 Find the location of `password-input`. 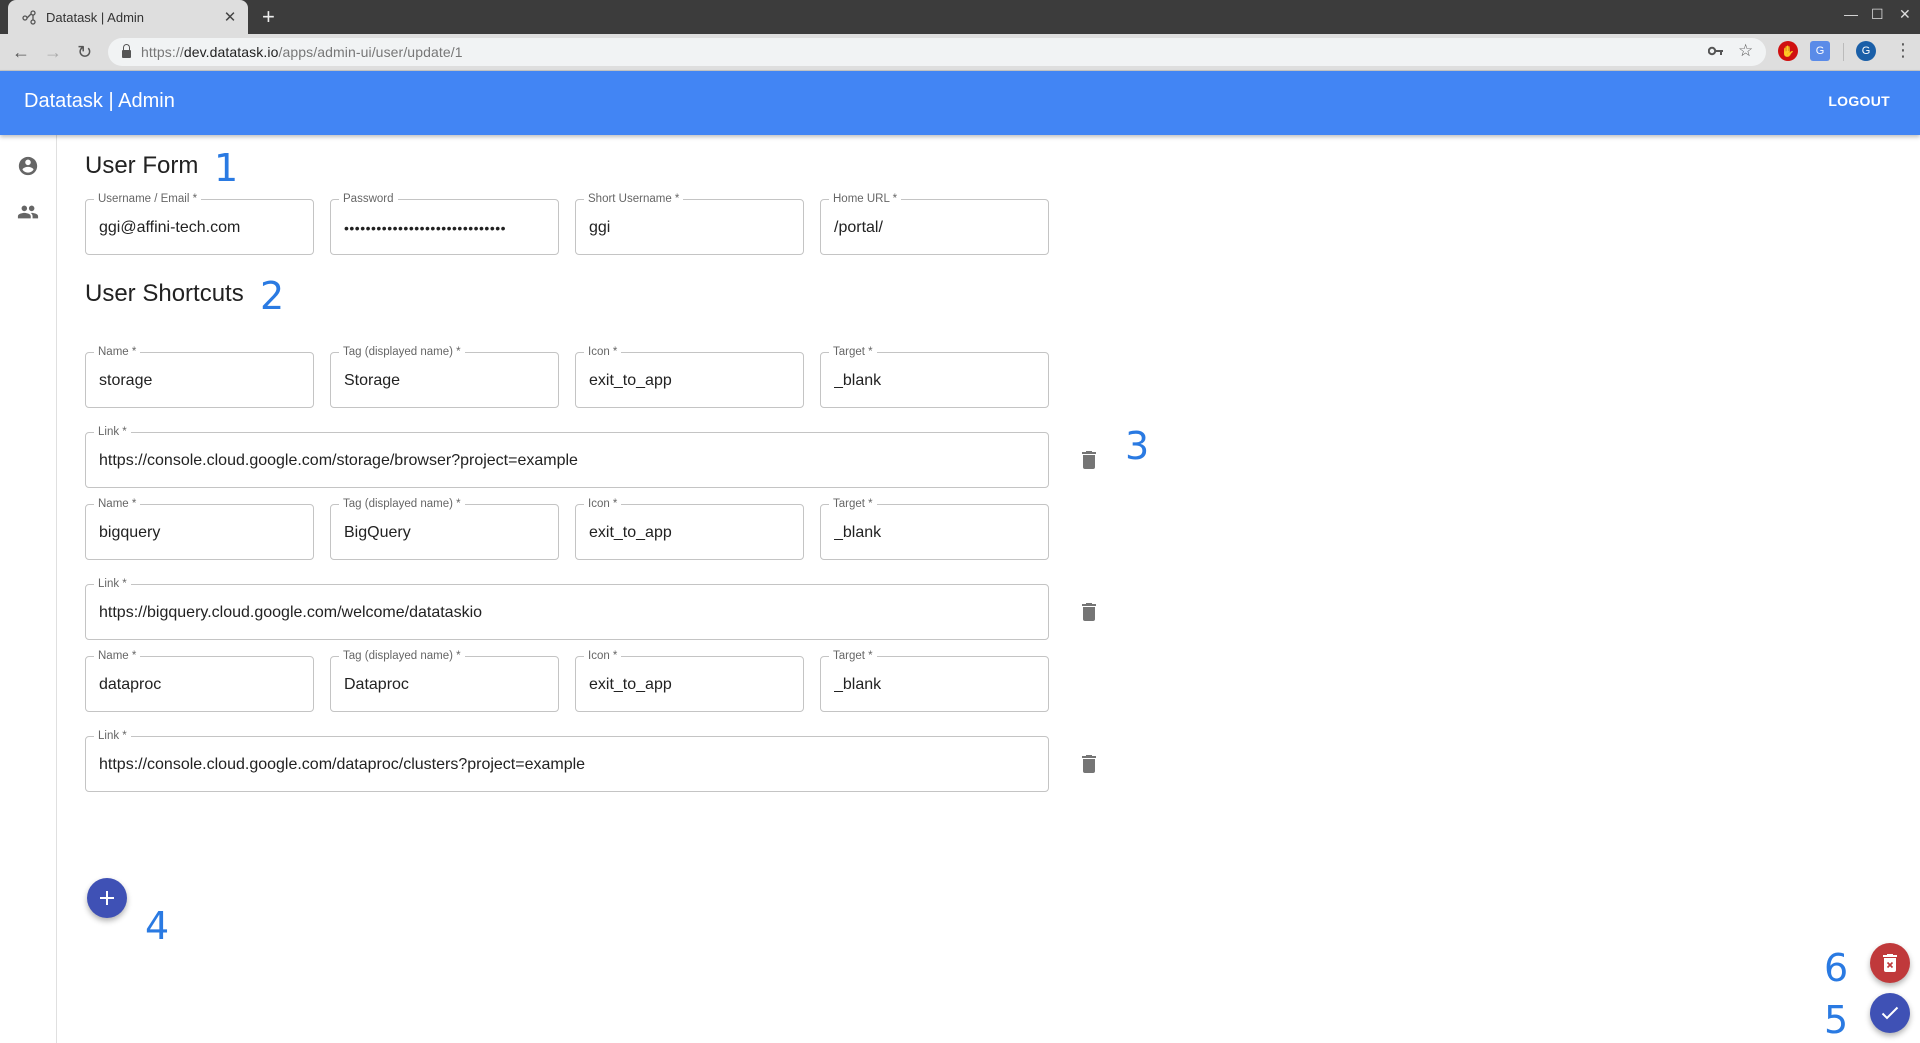

password-input is located at coordinates (446, 228).